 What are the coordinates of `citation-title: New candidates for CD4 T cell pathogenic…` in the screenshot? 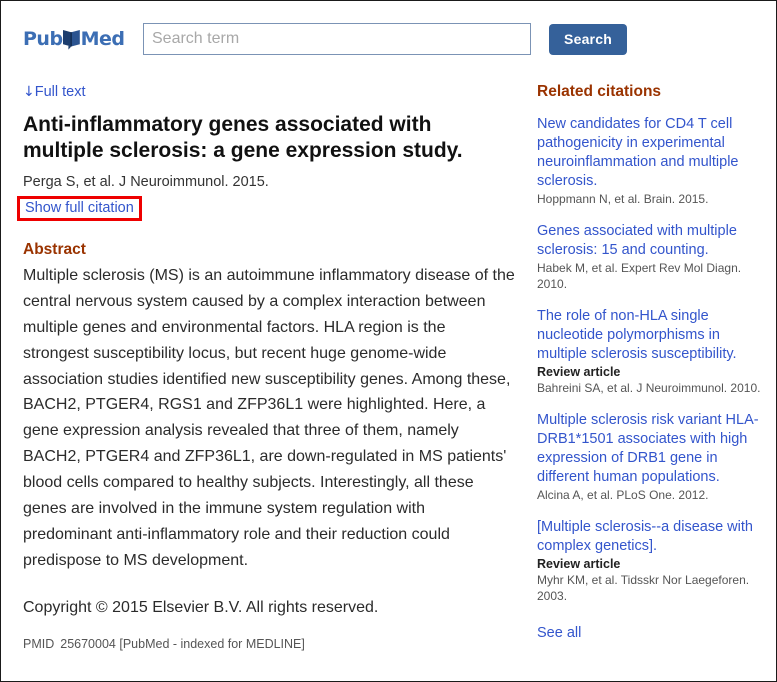 It's located at (649, 153).